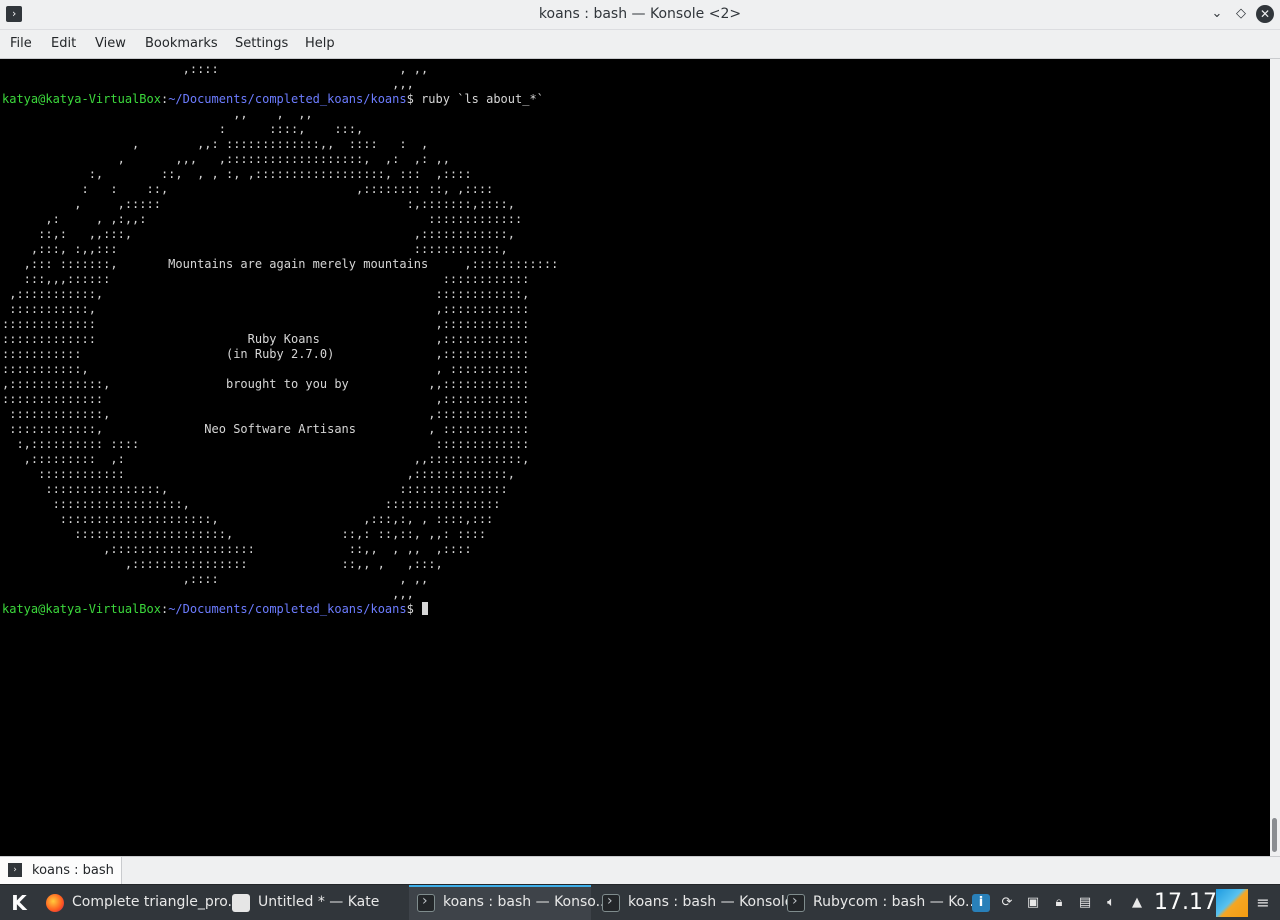 The height and width of the screenshot is (920, 1280). I want to click on minimize-button: ⌄, so click(1217, 14).